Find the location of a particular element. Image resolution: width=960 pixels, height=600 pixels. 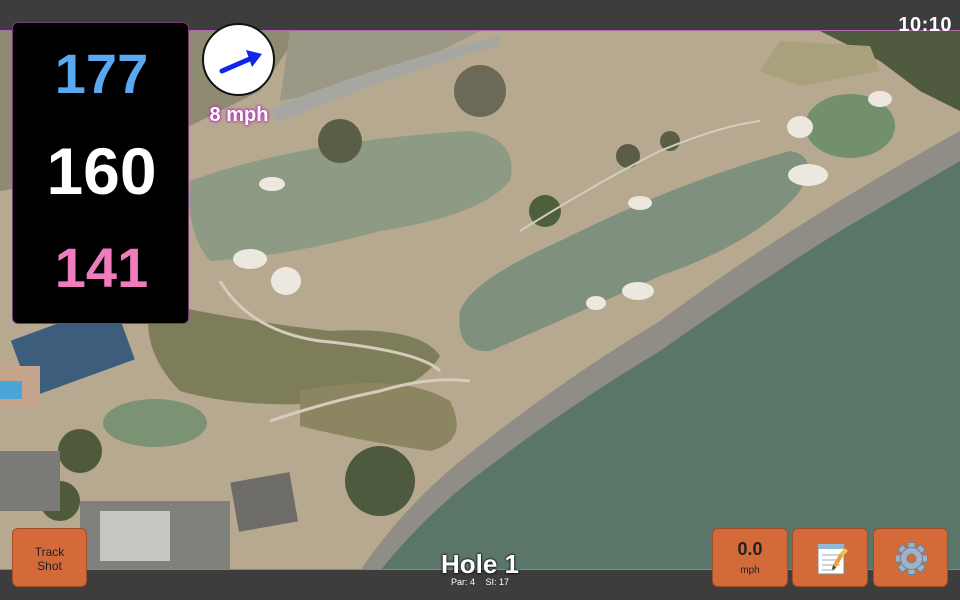

speed-button: 0.0 mph is located at coordinates (750, 557).